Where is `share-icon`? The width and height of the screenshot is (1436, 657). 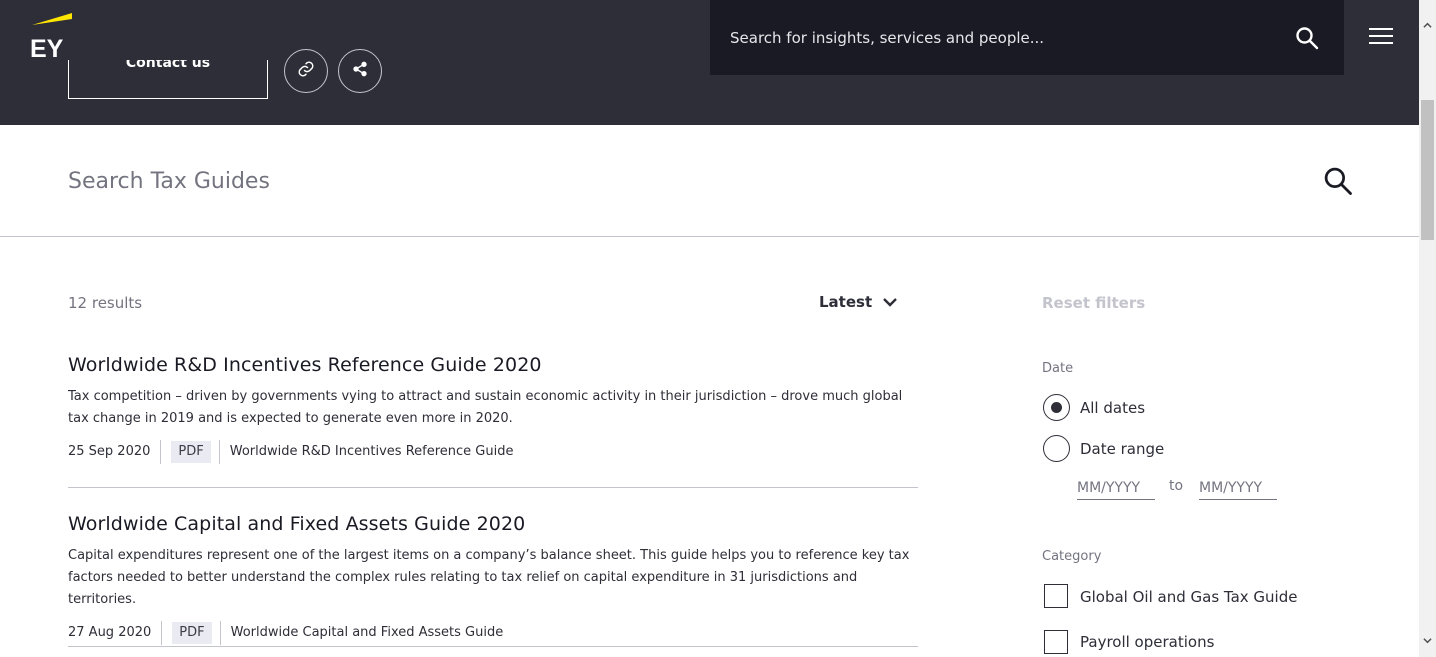 share-icon is located at coordinates (360, 71).